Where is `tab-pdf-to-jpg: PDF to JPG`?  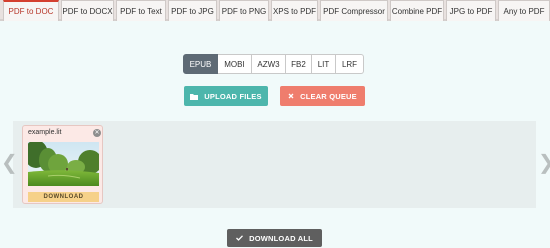 tab-pdf-to-jpg: PDF to JPG is located at coordinates (192, 10).